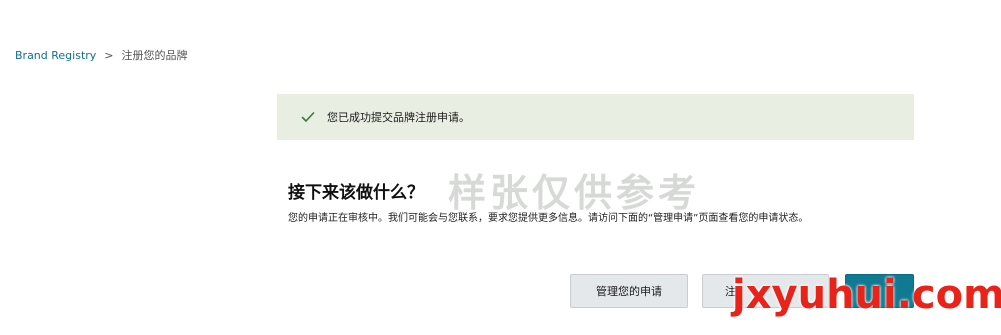  Describe the element at coordinates (866, 295) in the screenshot. I see `site-watermark: jxyuhui.com` at that location.